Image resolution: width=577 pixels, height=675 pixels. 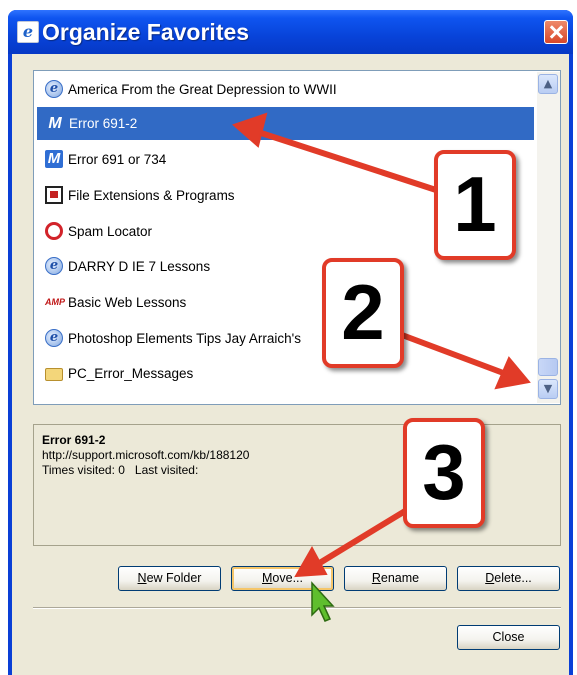 I want to click on callout-badge-1: 1, so click(x=475, y=205).